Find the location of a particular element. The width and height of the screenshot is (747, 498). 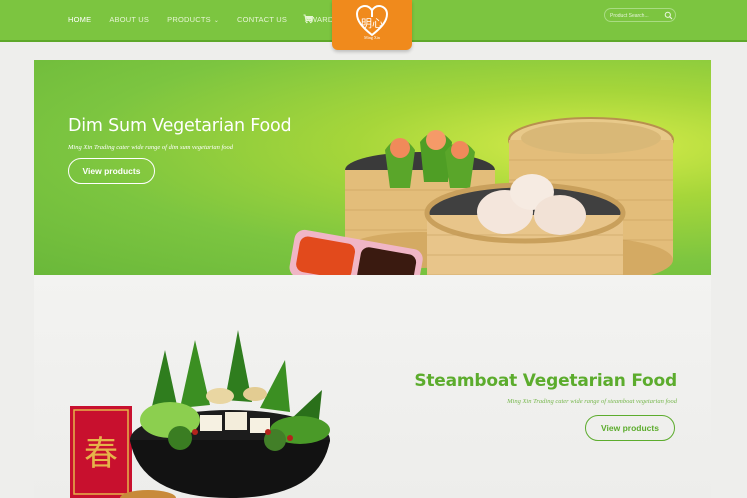

brand-logo: 明心 Ming Xin is located at coordinates (372, 25).